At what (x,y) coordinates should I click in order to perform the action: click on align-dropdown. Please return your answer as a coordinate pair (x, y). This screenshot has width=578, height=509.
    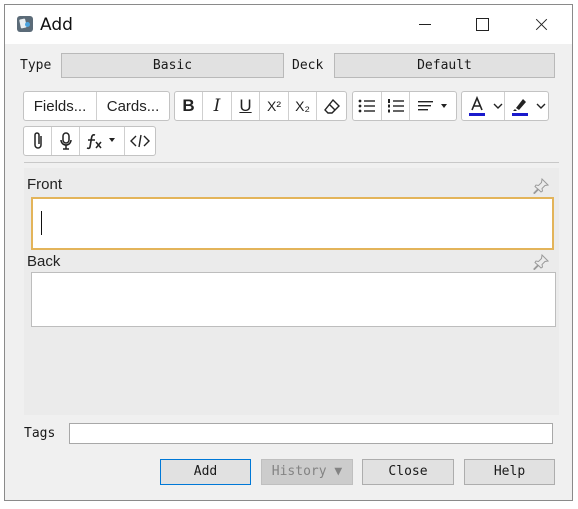
    Looking at the image, I should click on (433, 106).